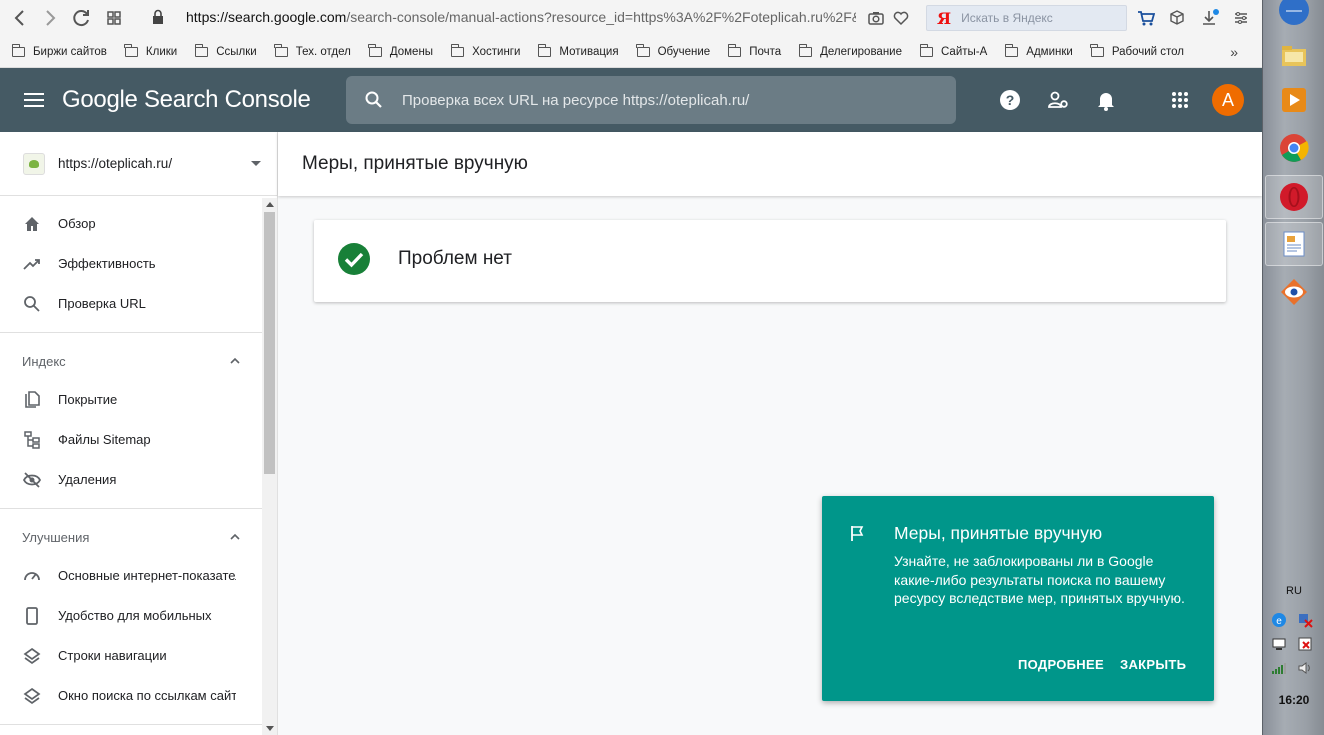 This screenshot has height=735, width=1324. I want to click on tabs-grid-icon, so click(114, 18).